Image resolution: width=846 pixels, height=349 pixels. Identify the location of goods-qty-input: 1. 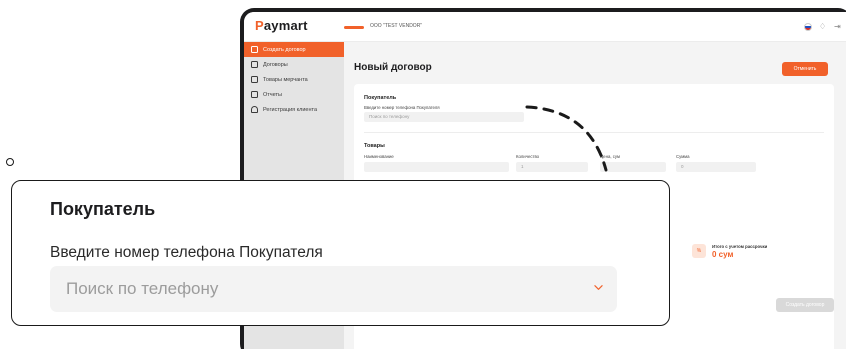
(552, 167).